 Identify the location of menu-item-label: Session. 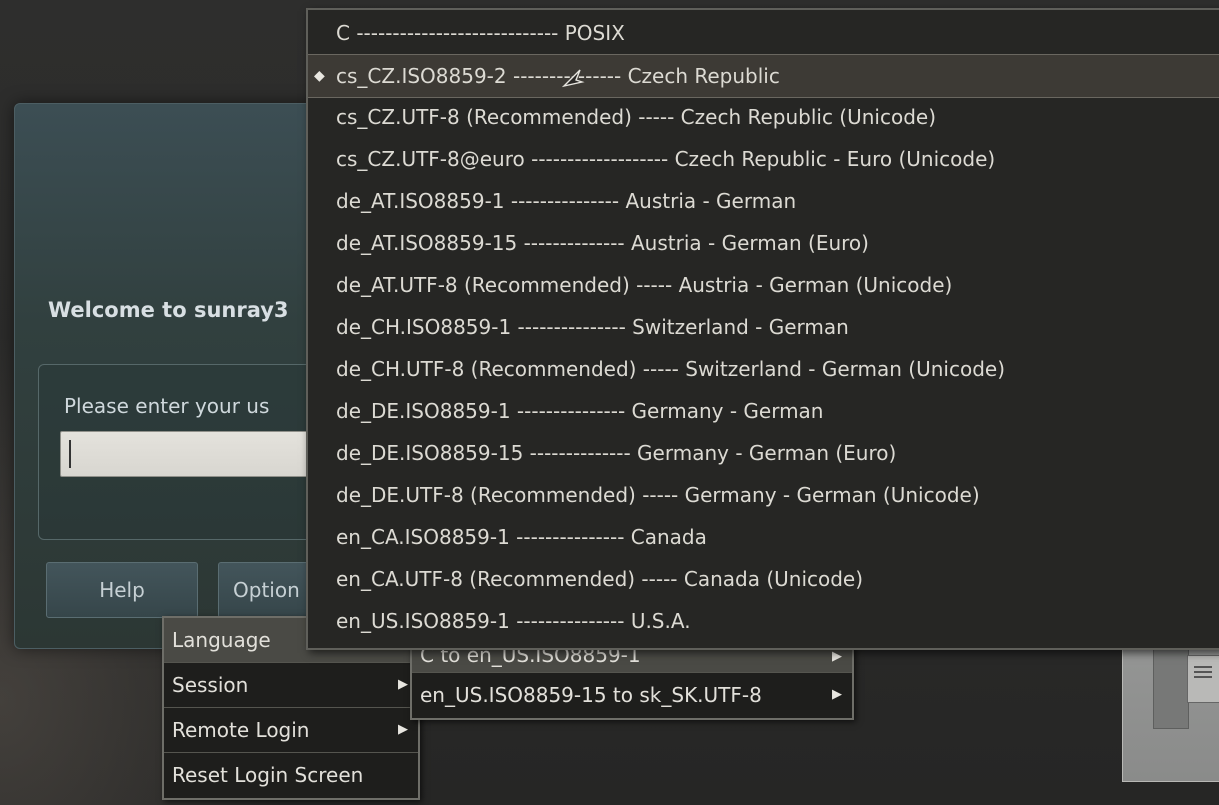
(210, 685).